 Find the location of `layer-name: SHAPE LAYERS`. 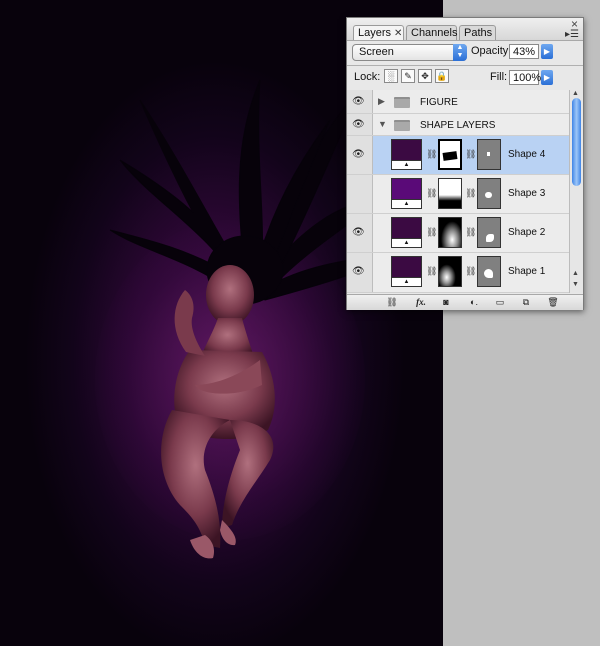

layer-name: SHAPE LAYERS is located at coordinates (458, 125).